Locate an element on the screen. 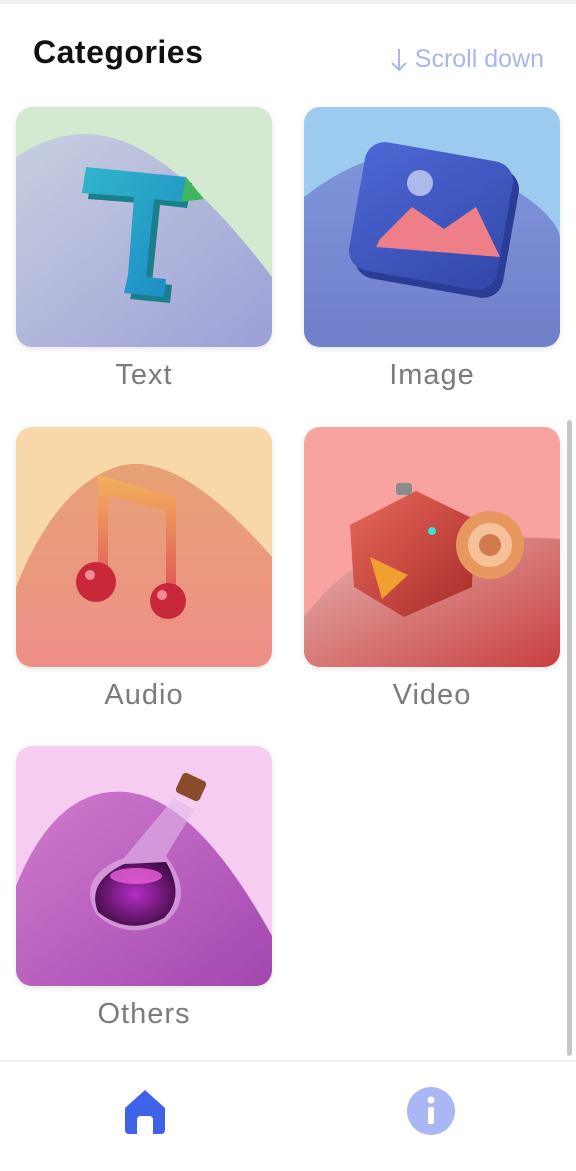 The height and width of the screenshot is (1171, 576). category-card-others: Others is located at coordinates (144, 888).